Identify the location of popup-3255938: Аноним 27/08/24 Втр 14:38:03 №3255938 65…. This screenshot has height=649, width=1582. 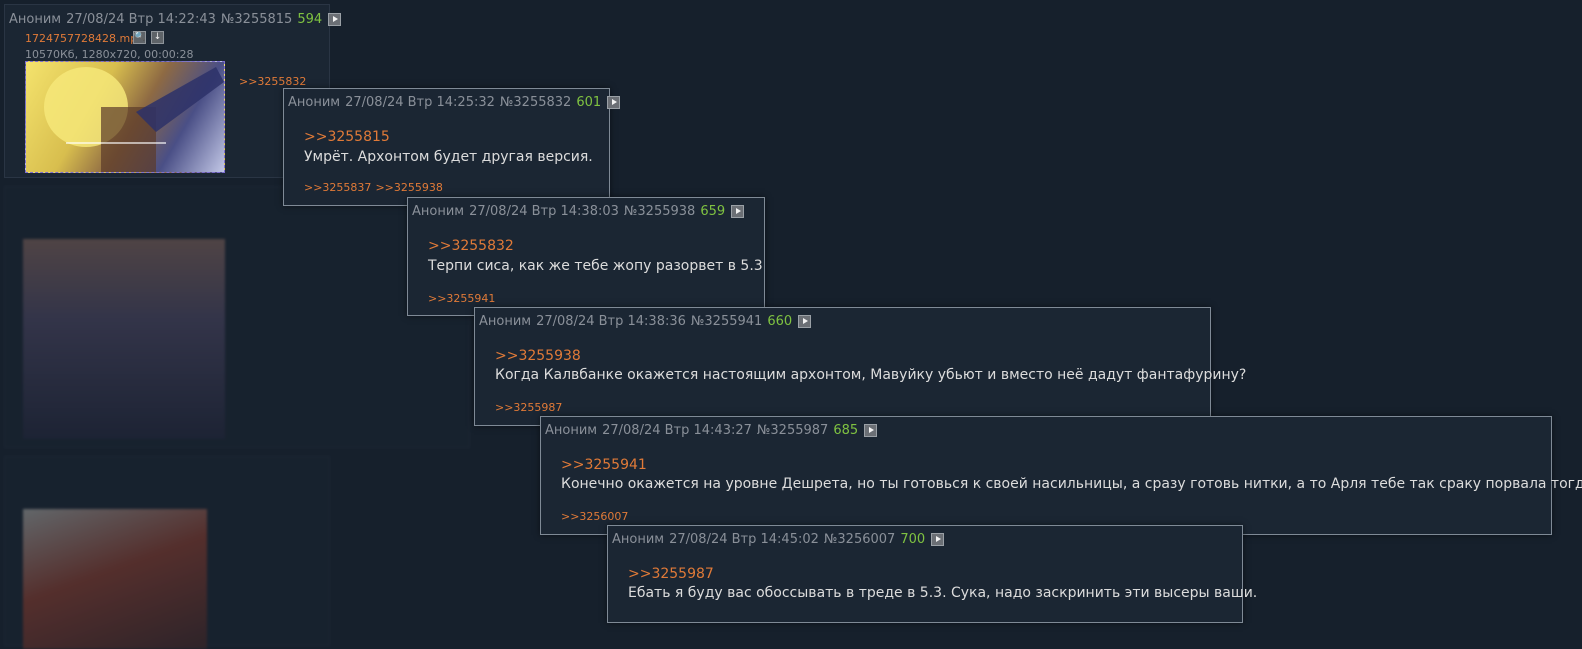
(586, 256).